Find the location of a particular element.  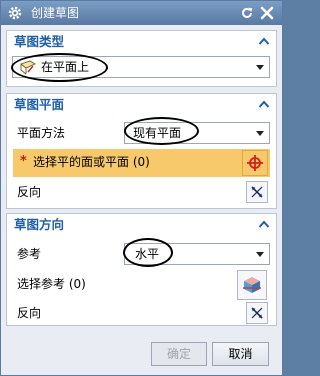

plane-method-value: 现有平面 is located at coordinates (157, 133).